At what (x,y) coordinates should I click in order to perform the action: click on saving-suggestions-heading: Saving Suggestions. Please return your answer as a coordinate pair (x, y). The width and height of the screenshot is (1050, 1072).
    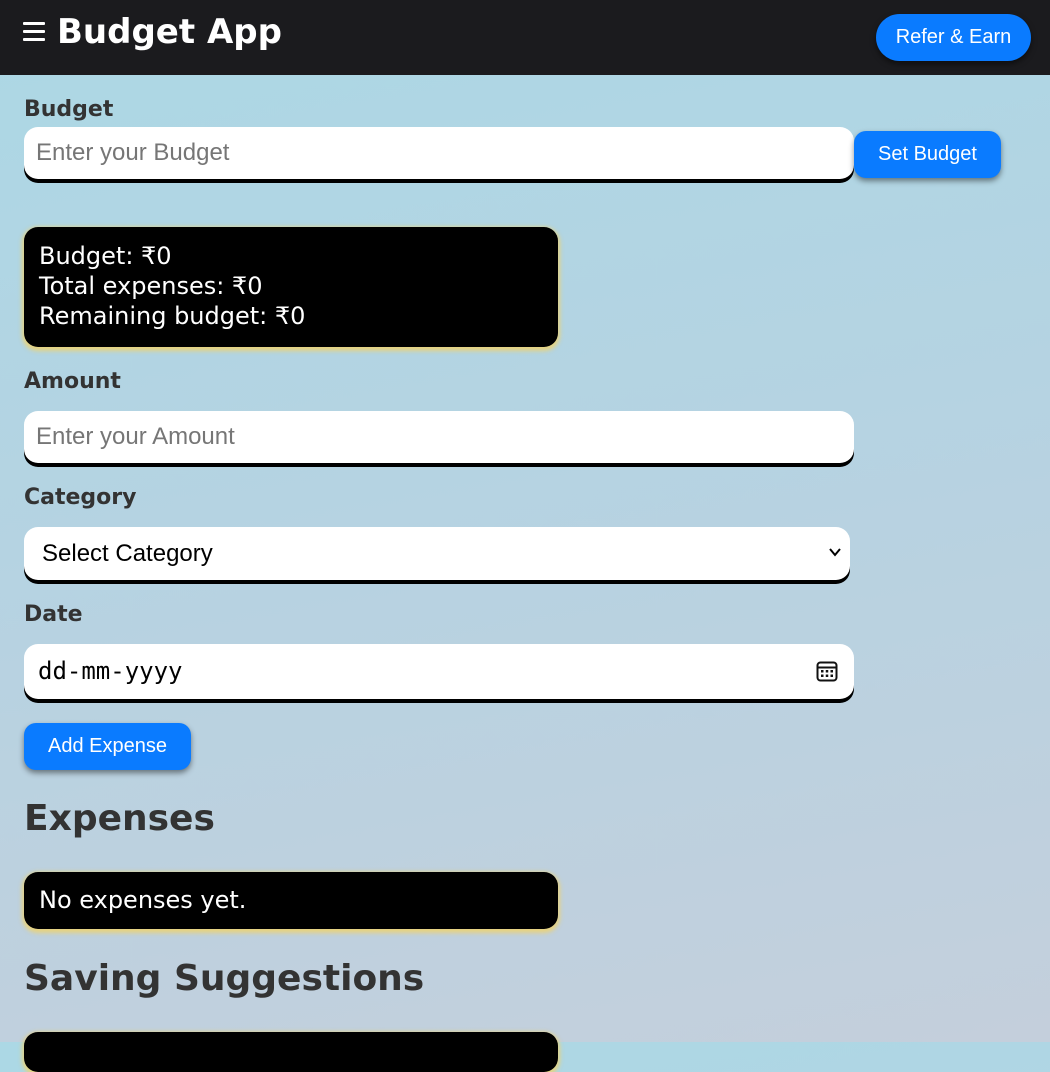
    Looking at the image, I should click on (224, 978).